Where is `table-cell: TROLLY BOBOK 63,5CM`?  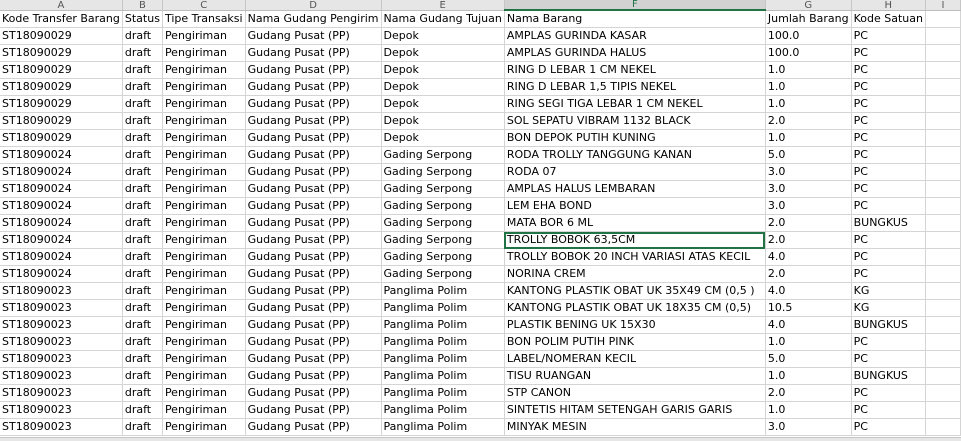
table-cell: TROLLY BOBOK 63,5CM is located at coordinates (635, 240).